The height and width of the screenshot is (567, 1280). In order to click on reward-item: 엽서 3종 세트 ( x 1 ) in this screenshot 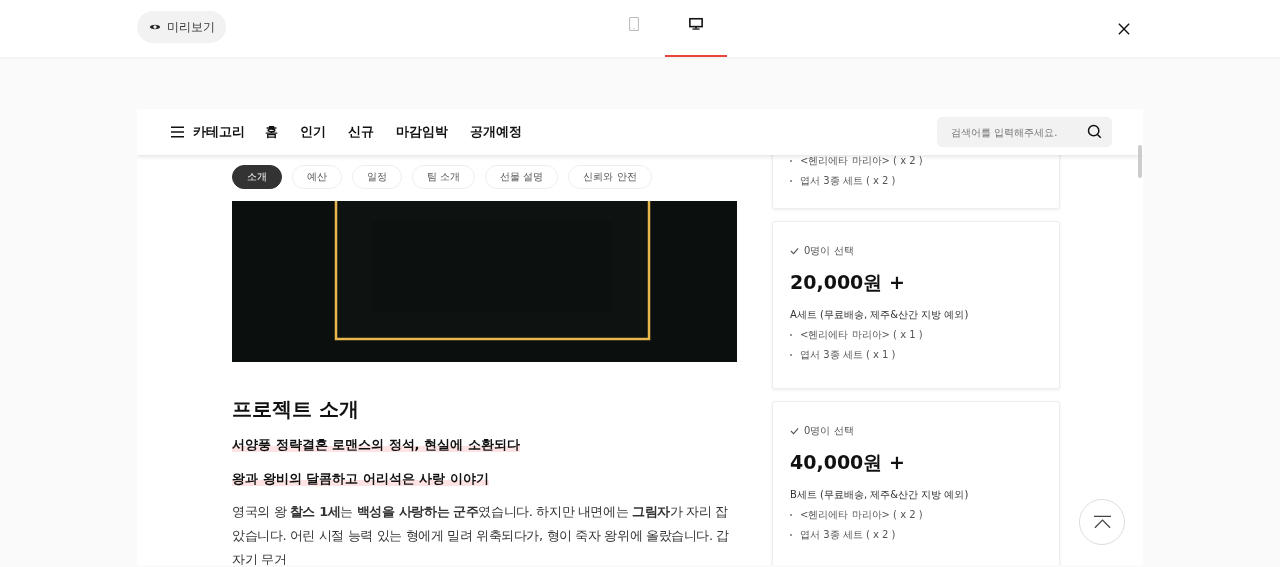, I will do `click(848, 355)`.